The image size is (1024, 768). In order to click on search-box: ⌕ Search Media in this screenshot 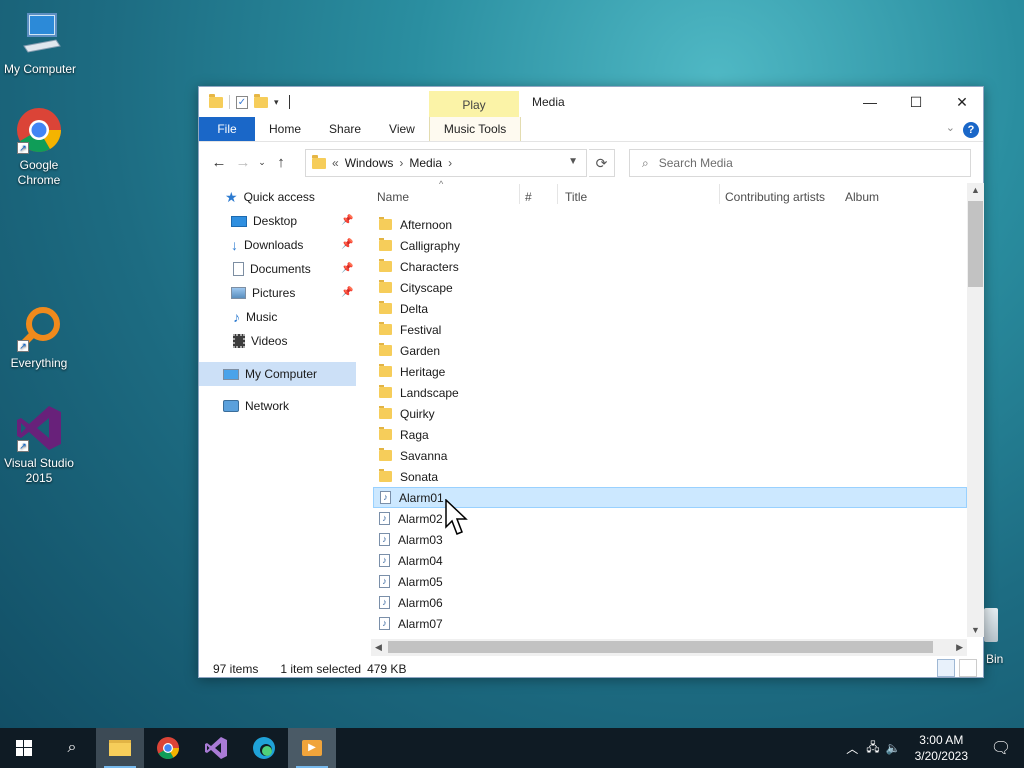, I will do `click(800, 163)`.